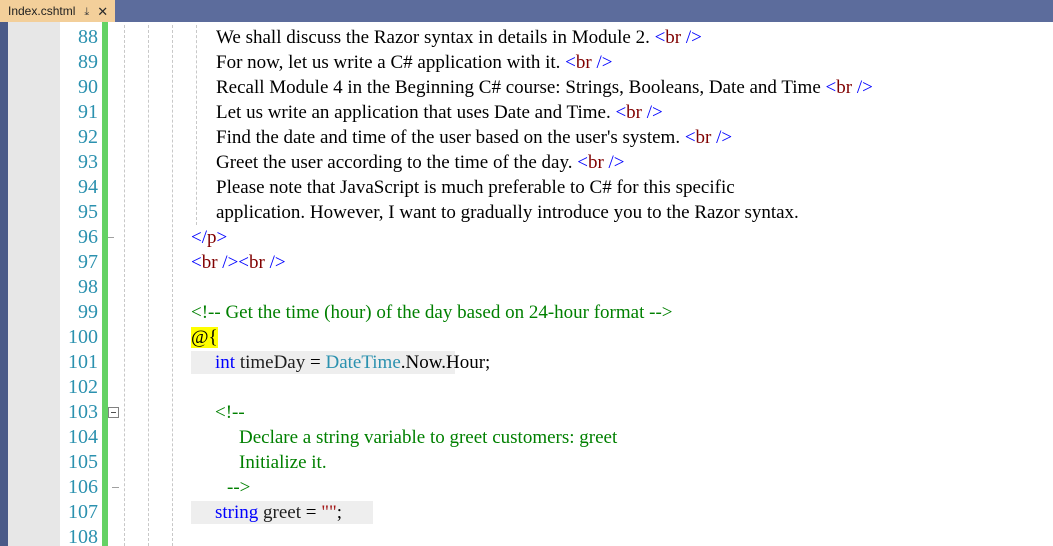  Describe the element at coordinates (329, 512) in the screenshot. I see `code-token: ""` at that location.